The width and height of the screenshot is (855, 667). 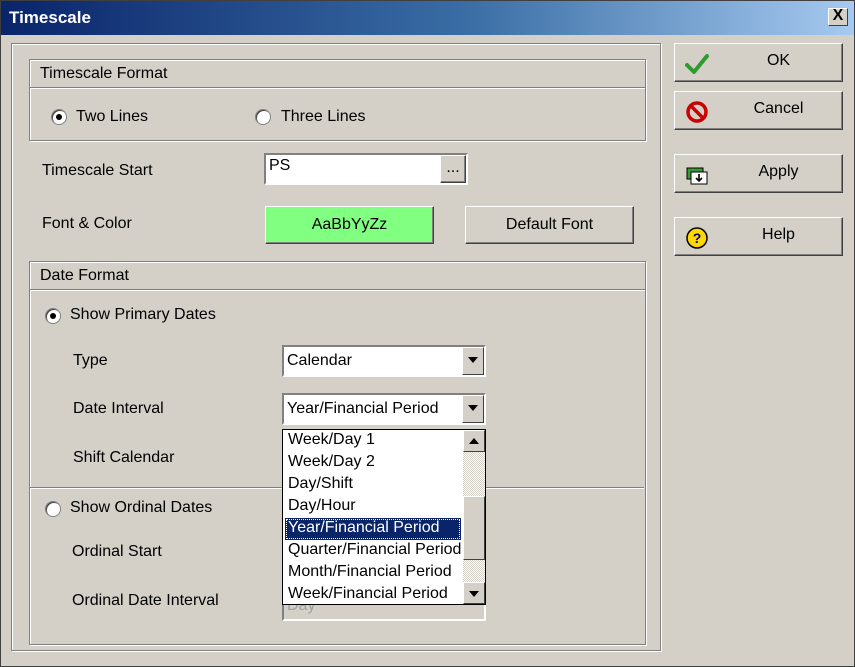 I want to click on show-ordinal-dates-radio, so click(x=53, y=509).